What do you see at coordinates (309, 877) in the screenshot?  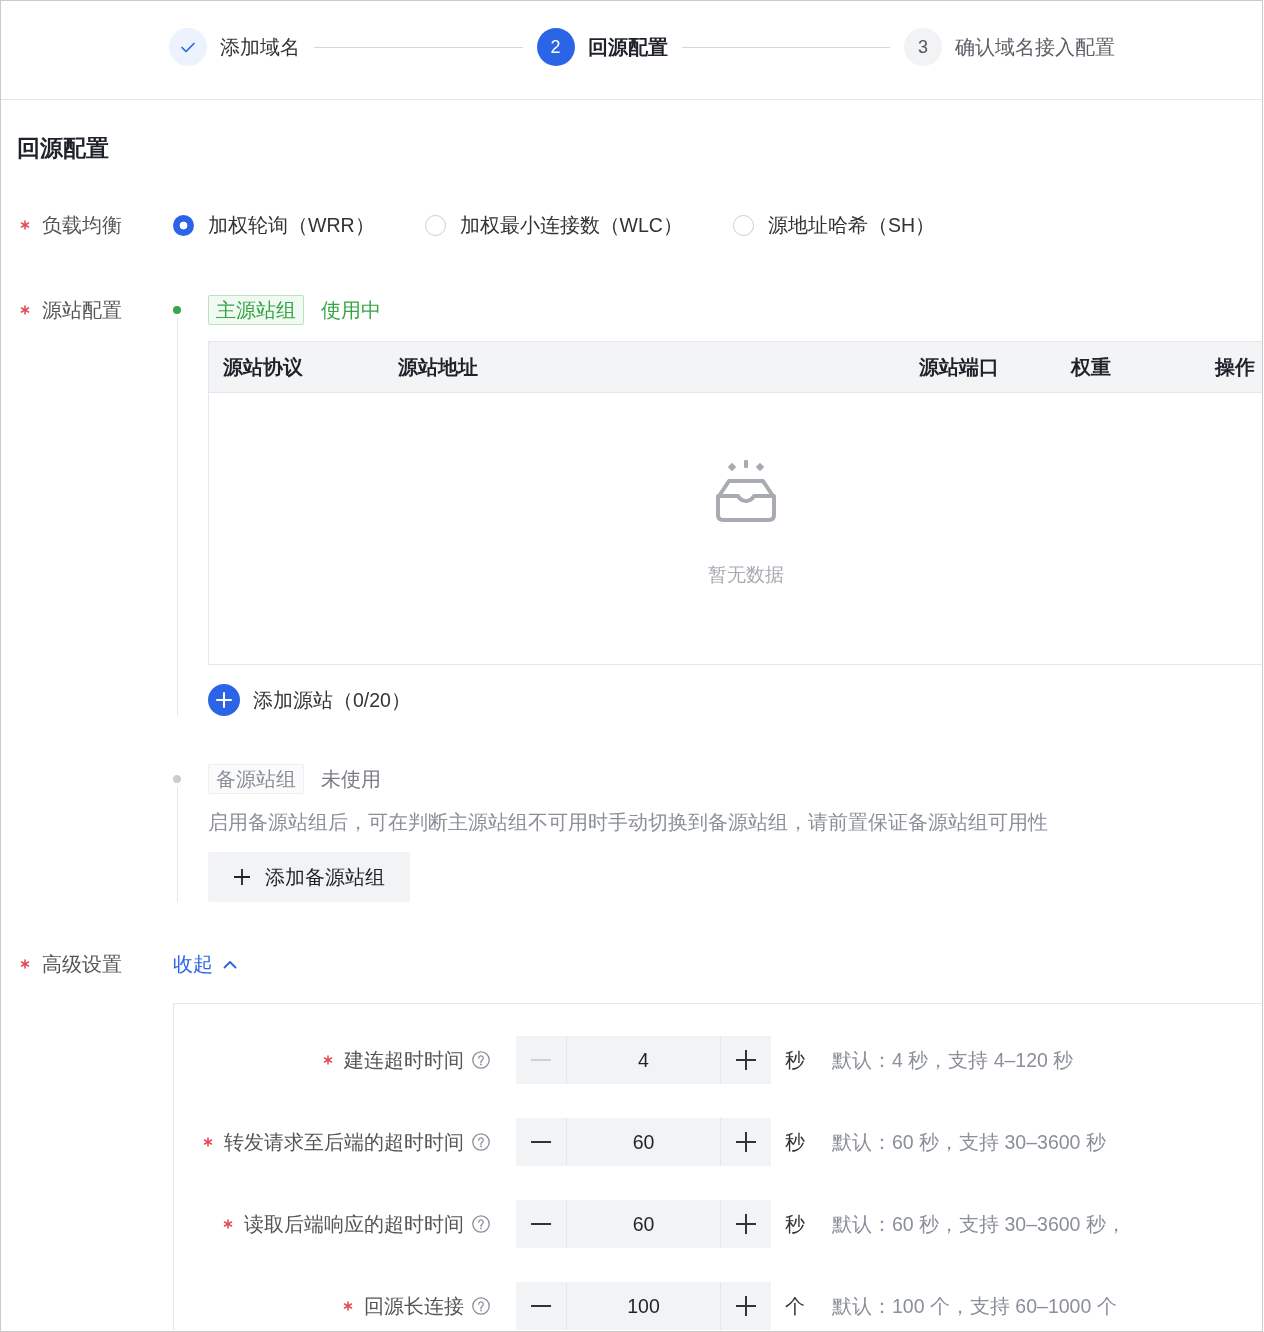 I see `add-backup-group-button: 添加备源站组` at bounding box center [309, 877].